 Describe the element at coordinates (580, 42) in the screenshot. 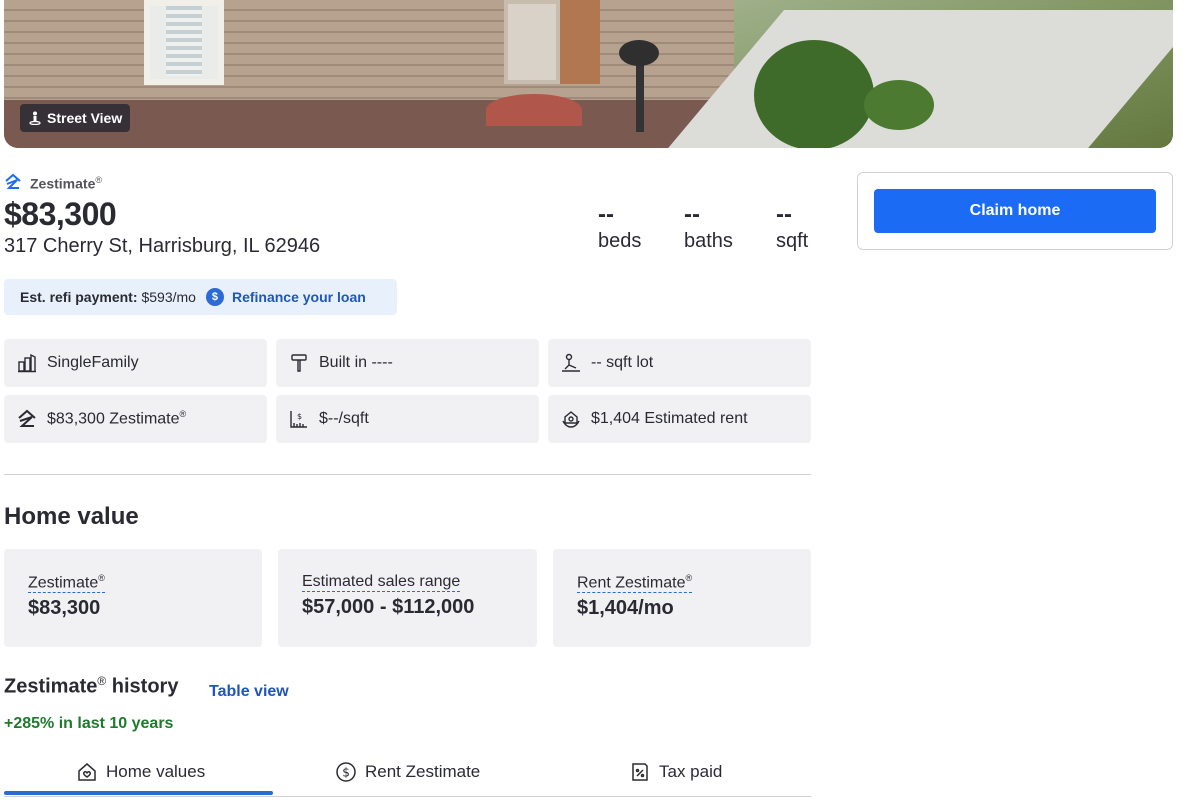

I see `house-door-wood` at that location.